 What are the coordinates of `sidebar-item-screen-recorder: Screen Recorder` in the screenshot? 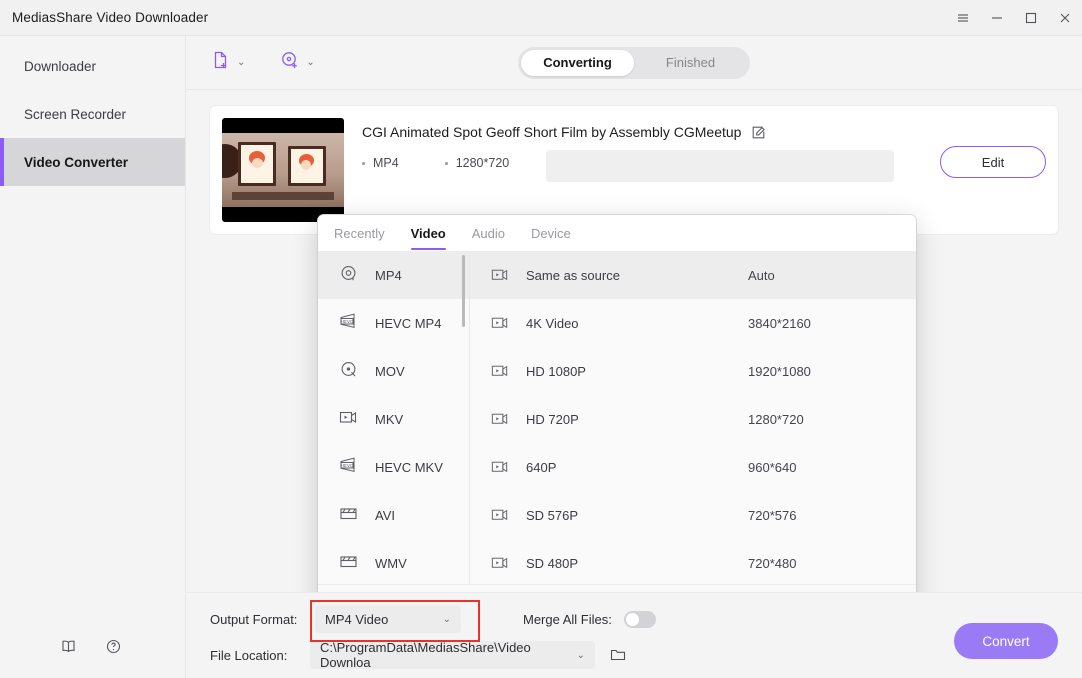 It's located at (92, 114).